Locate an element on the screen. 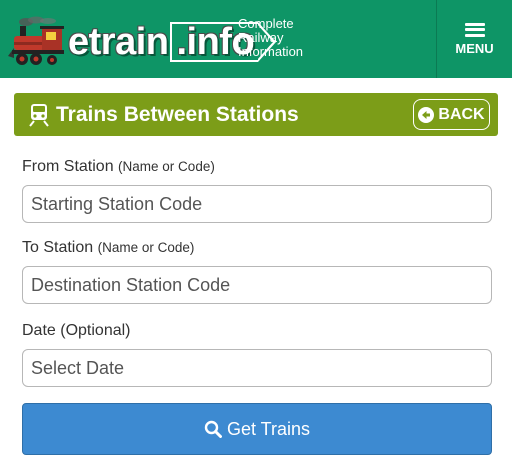  menu-button: MENU is located at coordinates (474, 39).